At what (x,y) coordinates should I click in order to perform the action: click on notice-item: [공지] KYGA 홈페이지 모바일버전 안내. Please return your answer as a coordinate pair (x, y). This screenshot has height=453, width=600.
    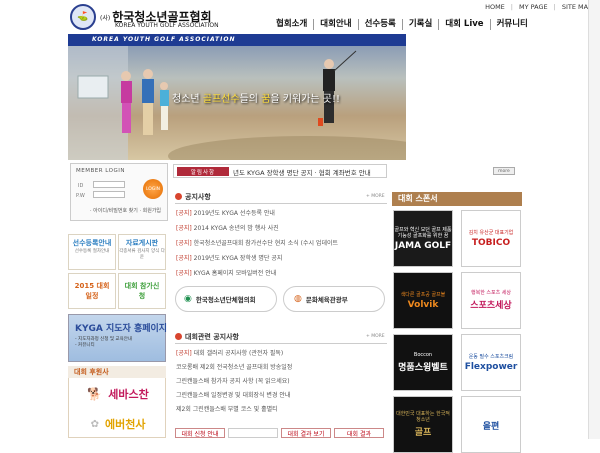
    Looking at the image, I should click on (282, 275).